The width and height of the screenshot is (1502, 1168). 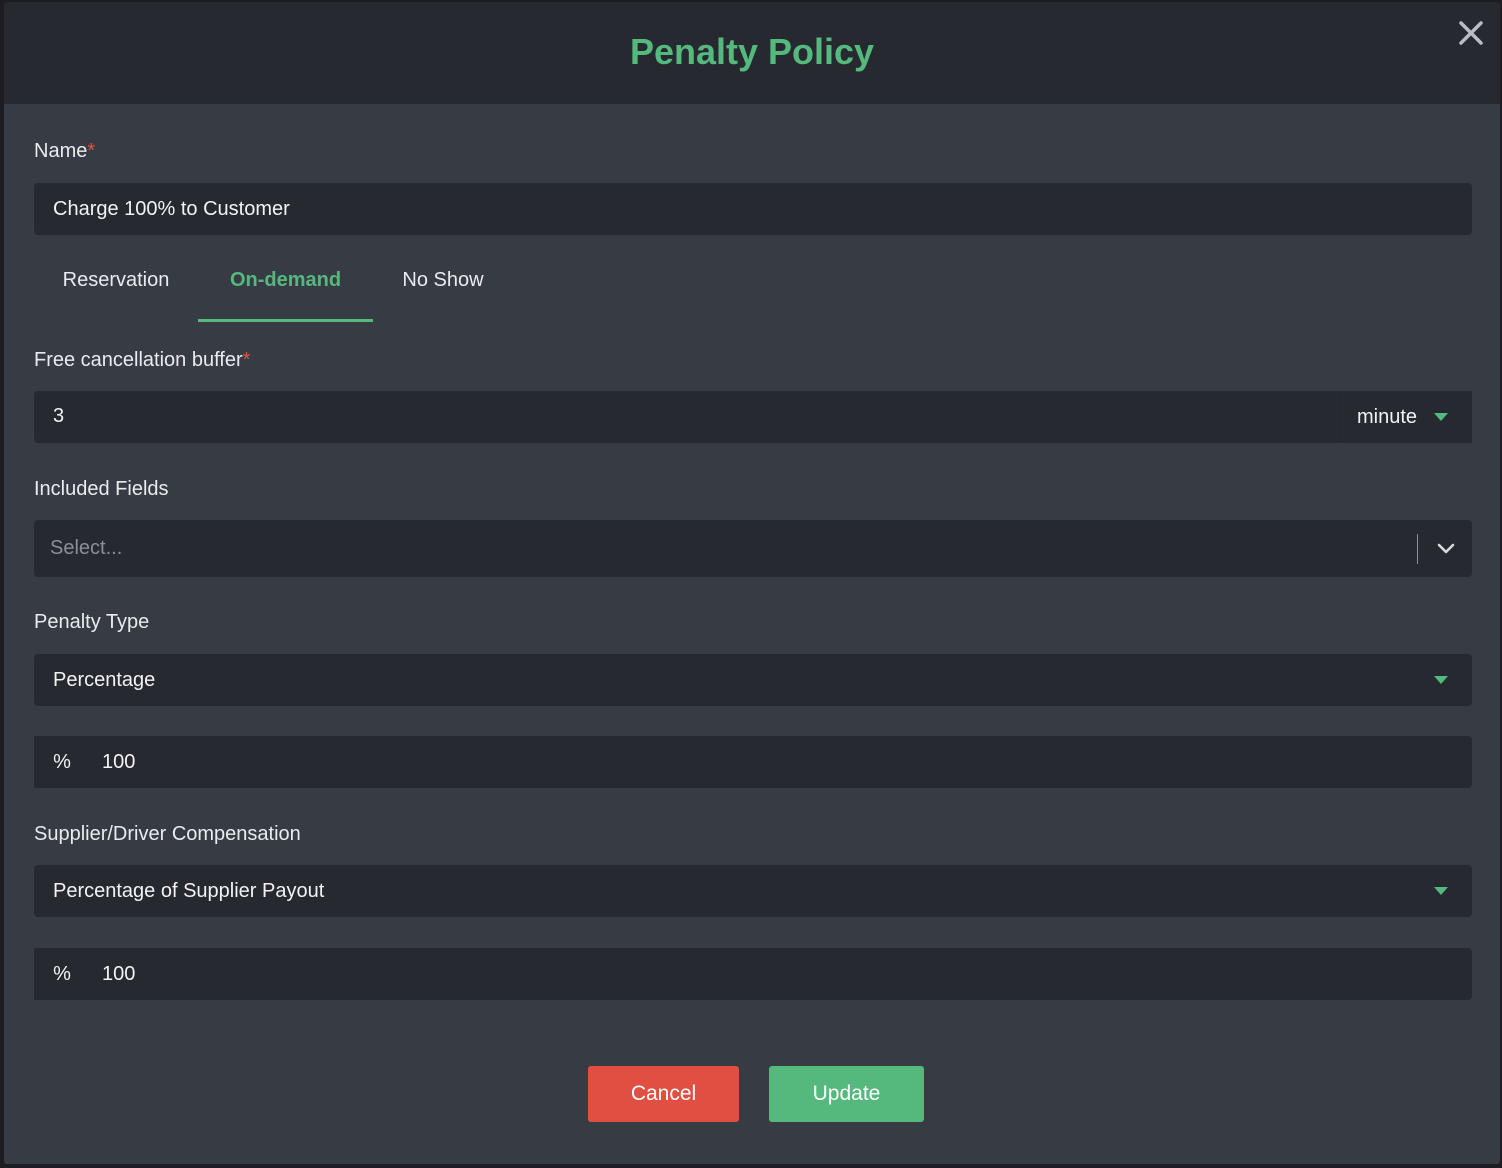 What do you see at coordinates (753, 417) in the screenshot?
I see `buffer-field: 3 minute` at bounding box center [753, 417].